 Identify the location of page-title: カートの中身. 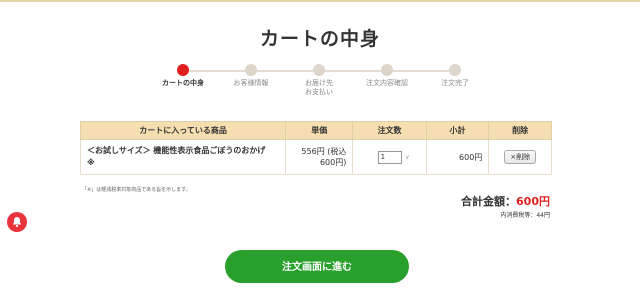
(319, 39).